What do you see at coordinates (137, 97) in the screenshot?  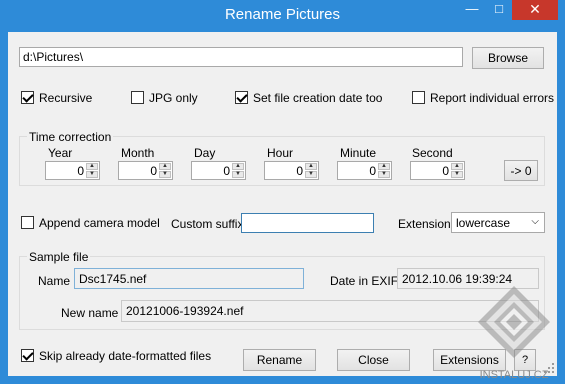 I see `jpg-only-checkbox` at bounding box center [137, 97].